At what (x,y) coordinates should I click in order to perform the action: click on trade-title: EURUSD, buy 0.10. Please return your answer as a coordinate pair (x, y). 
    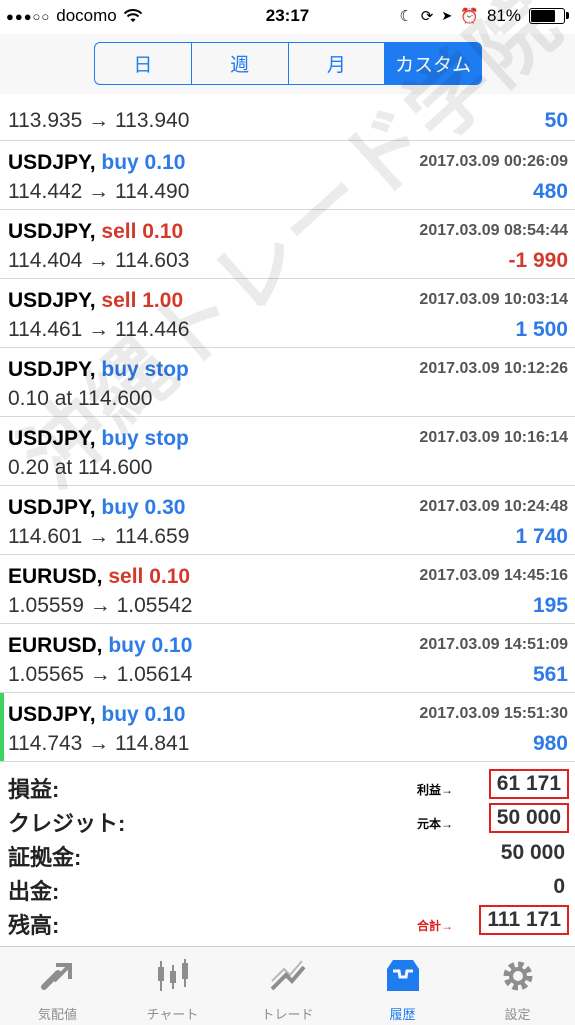
    Looking at the image, I should click on (100, 646).